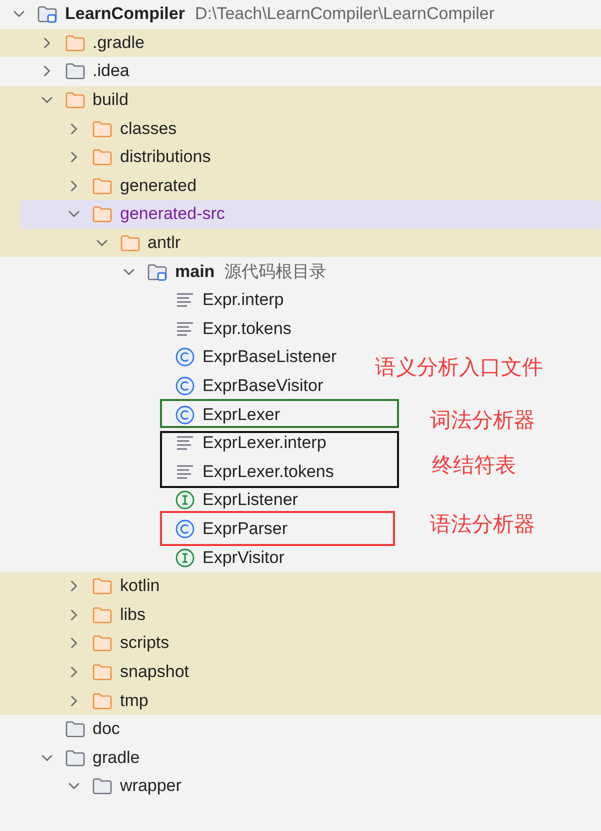 This screenshot has height=831, width=601. I want to click on item-label: ExprLexer.interp, so click(264, 443).